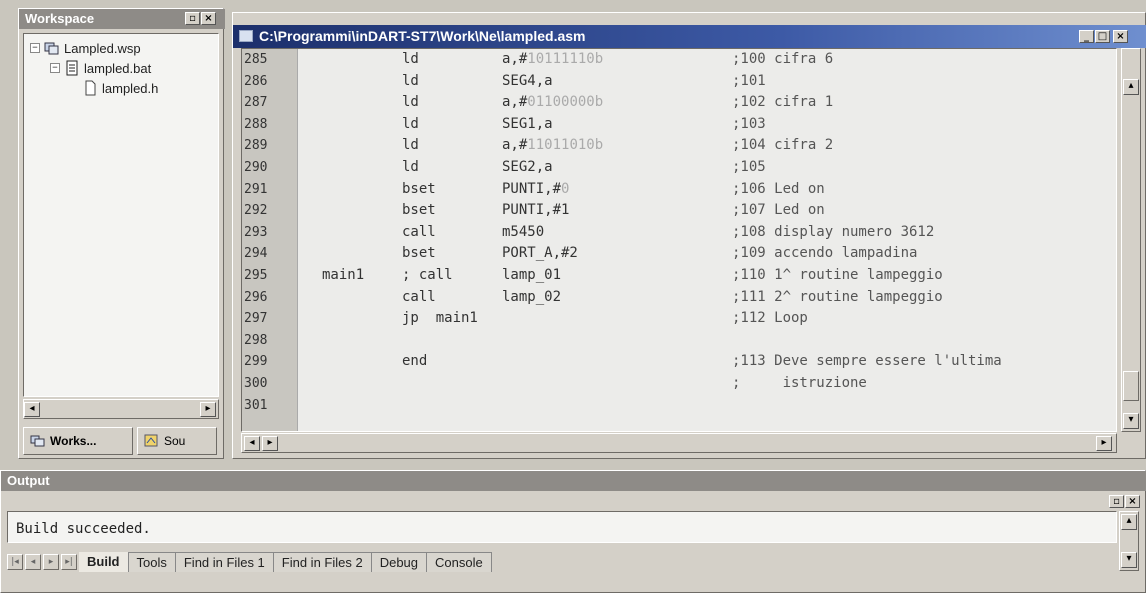 The image size is (1146, 593). I want to click on code-line: 298, so click(679, 340).